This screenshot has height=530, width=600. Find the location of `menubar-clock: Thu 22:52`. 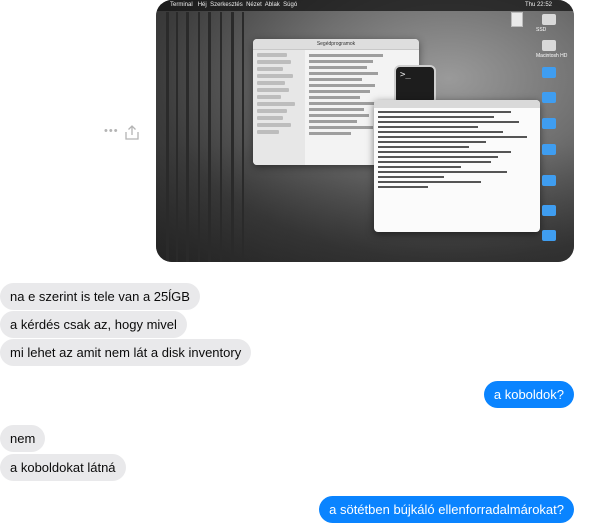

menubar-clock: Thu 22:52 is located at coordinates (538, 5).